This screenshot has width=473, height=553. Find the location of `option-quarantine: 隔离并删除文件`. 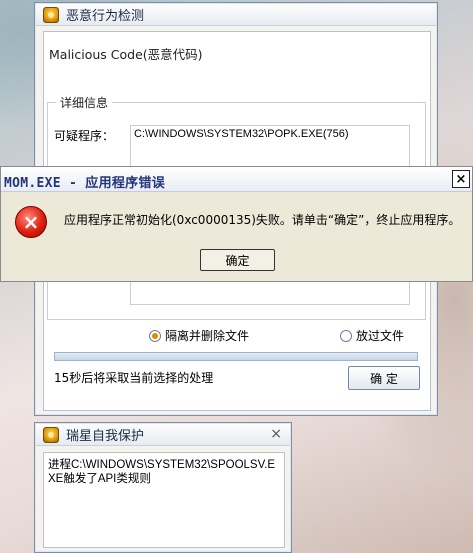

option-quarantine: 隔离并删除文件 is located at coordinates (199, 335).